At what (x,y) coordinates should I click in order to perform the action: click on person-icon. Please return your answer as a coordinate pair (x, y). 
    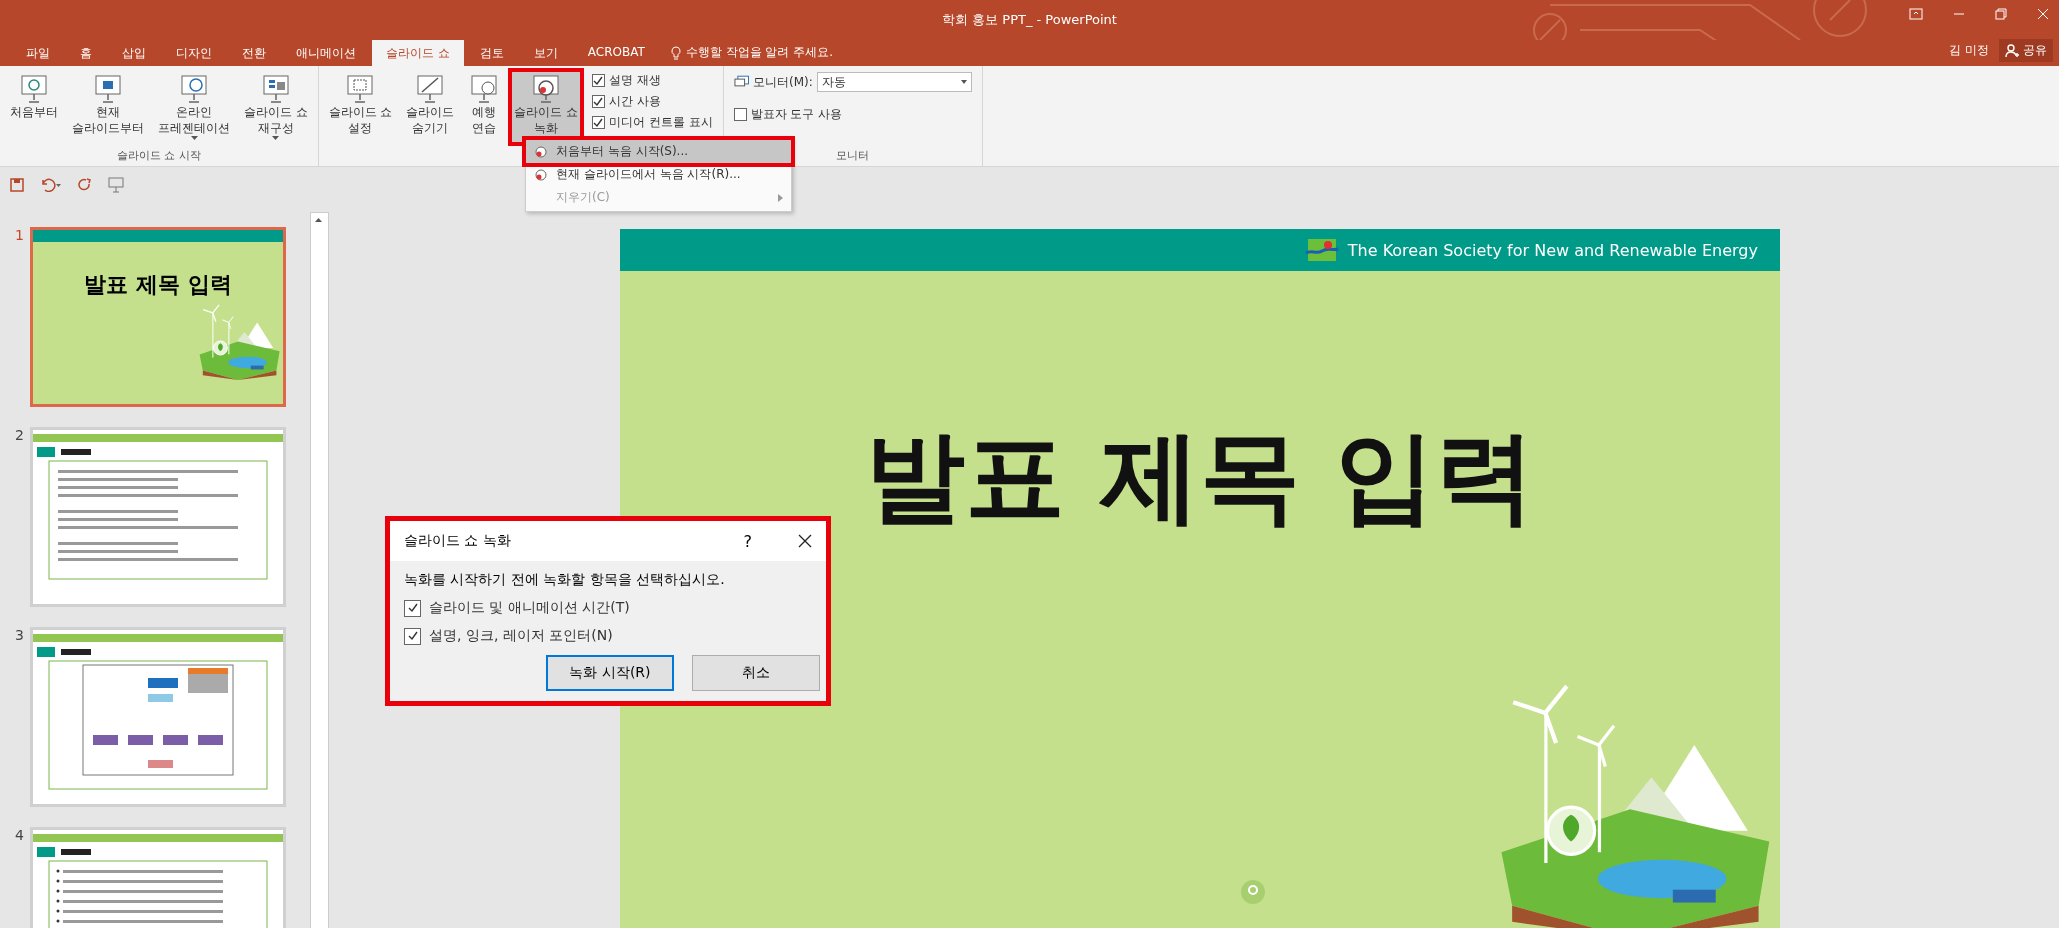
    Looking at the image, I should click on (2012, 50).